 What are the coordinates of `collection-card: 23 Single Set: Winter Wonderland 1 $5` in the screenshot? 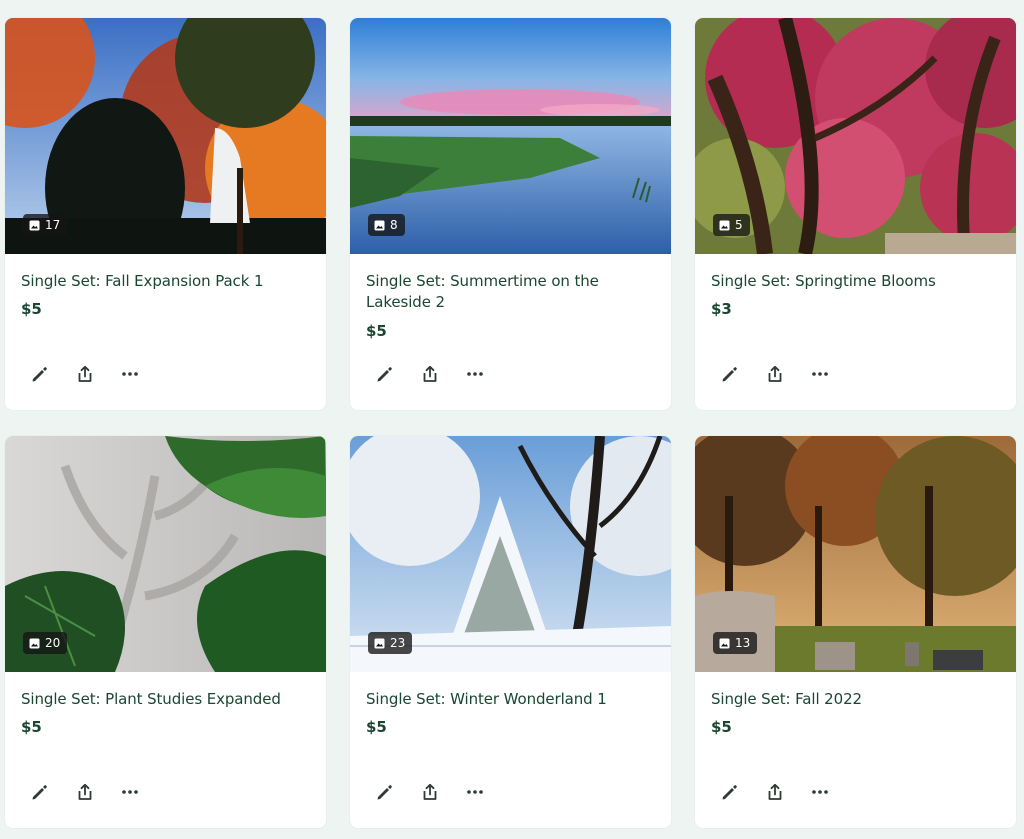 It's located at (510, 632).